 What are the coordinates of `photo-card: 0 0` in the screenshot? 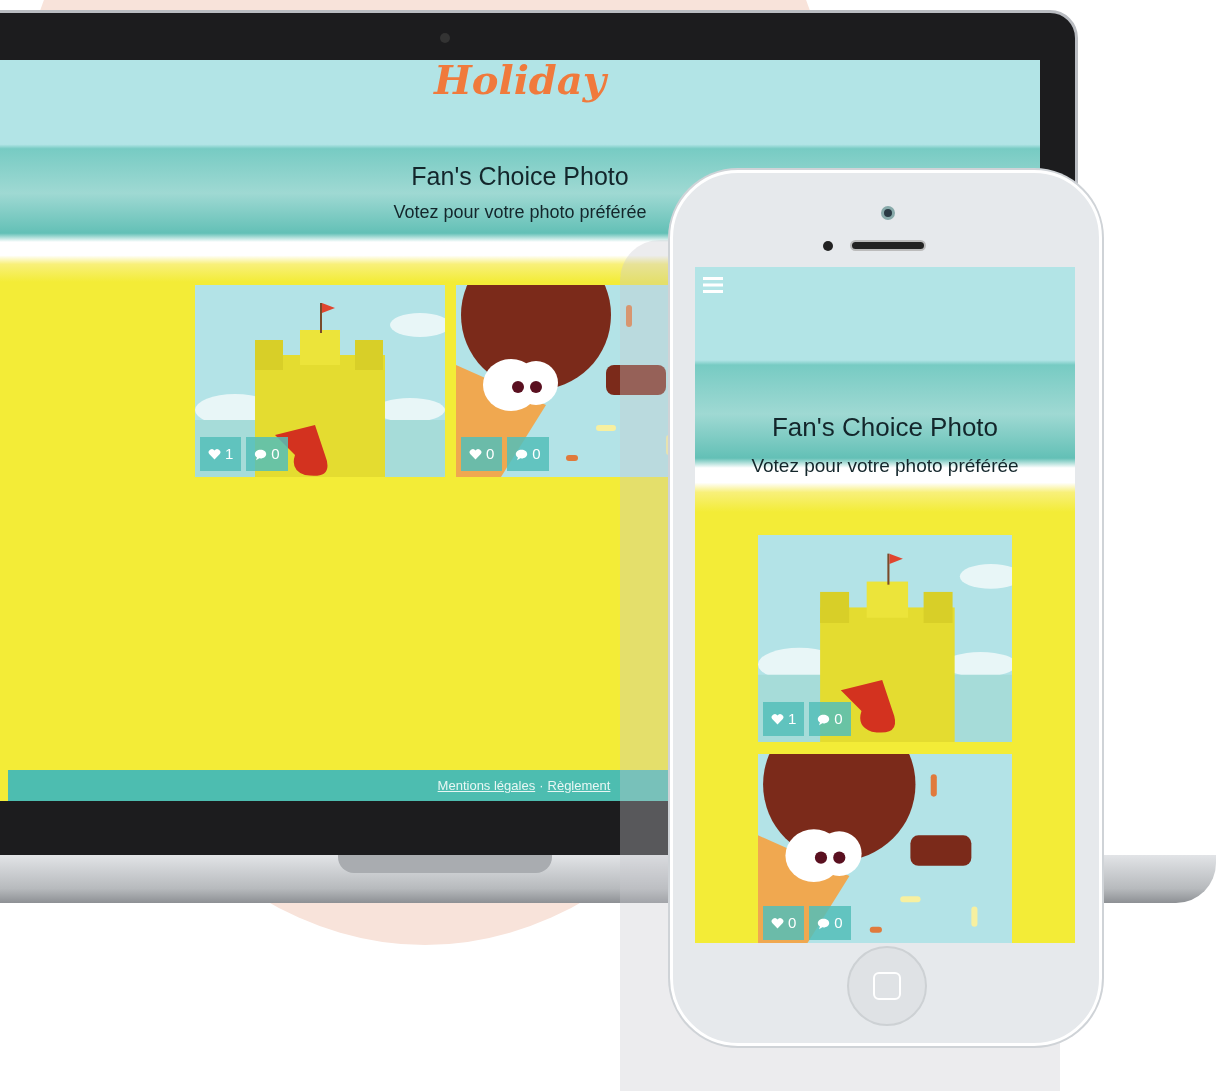 It's located at (885, 848).